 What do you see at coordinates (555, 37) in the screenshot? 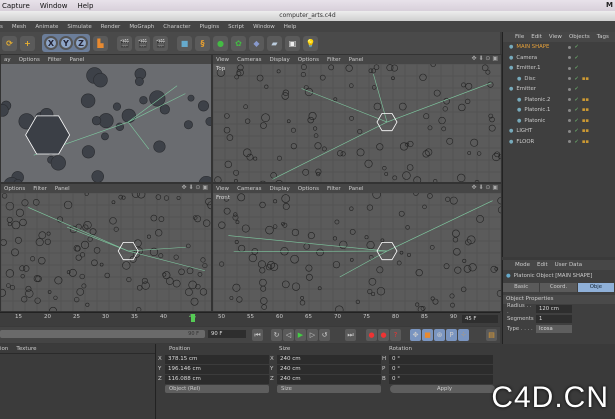
I see `om-menu-item: View` at bounding box center [555, 37].